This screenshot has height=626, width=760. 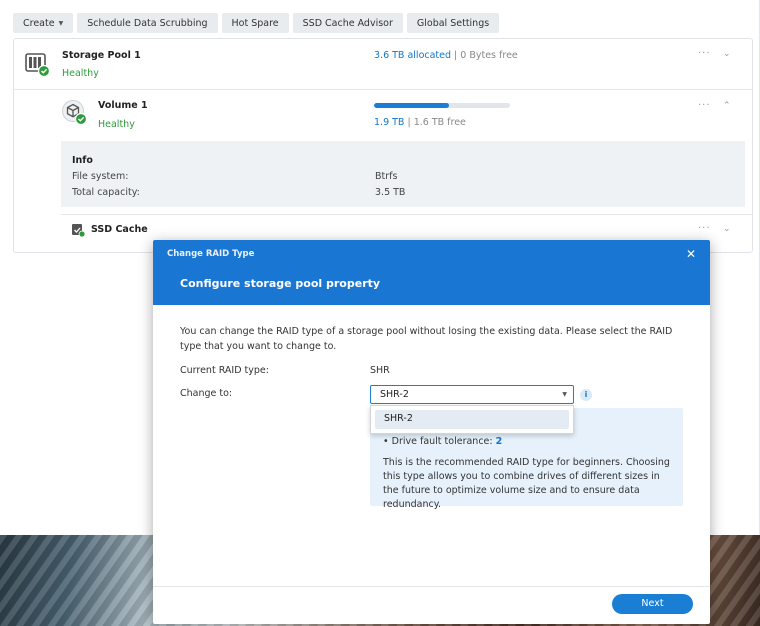 What do you see at coordinates (727, 106) in the screenshot?
I see `volume-chevron-up-icon: ⌃` at bounding box center [727, 106].